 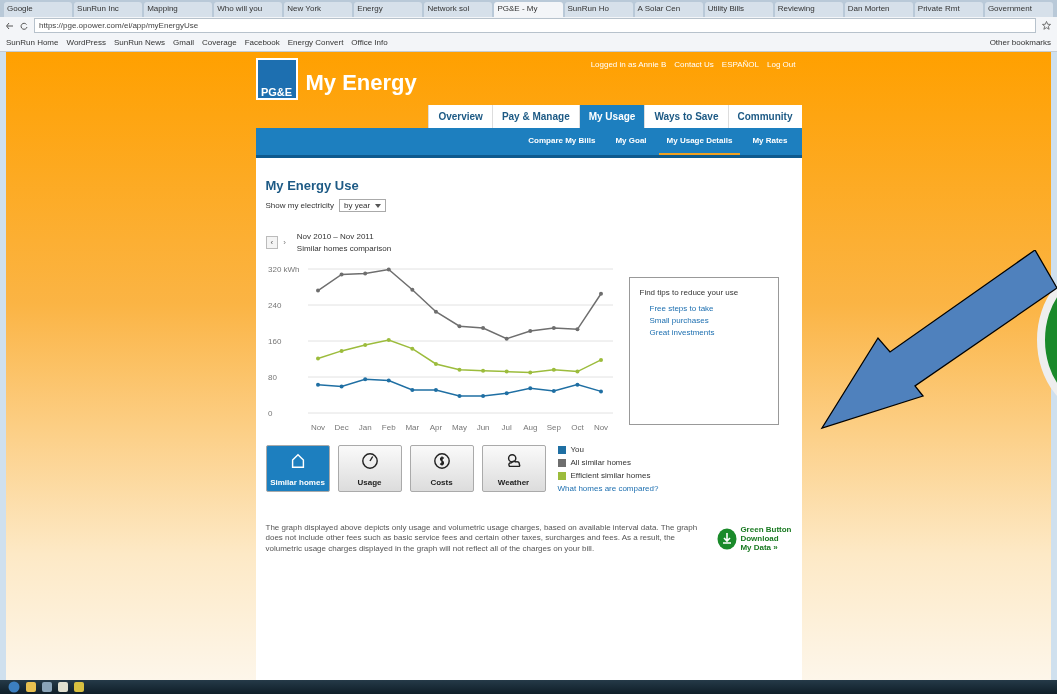 I want to click on axis-label: 320 kWh, so click(x=283, y=269).